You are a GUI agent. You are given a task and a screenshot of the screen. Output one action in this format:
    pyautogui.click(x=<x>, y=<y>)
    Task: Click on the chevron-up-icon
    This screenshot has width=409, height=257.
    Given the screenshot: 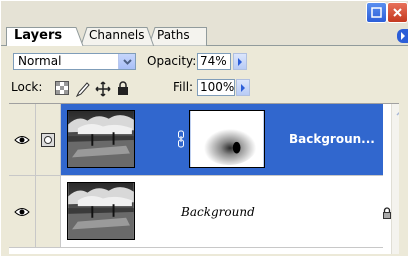 What is the action you would take?
    pyautogui.click(x=397, y=113)
    